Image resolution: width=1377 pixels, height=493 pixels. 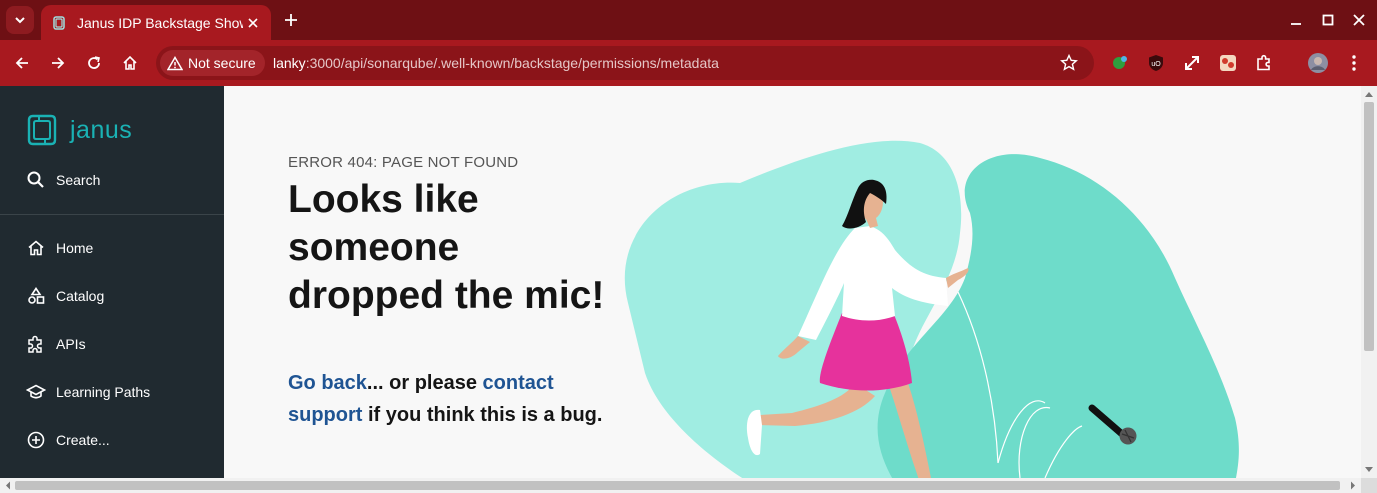 I want to click on horizontal-scrollbar, so click(x=680, y=485).